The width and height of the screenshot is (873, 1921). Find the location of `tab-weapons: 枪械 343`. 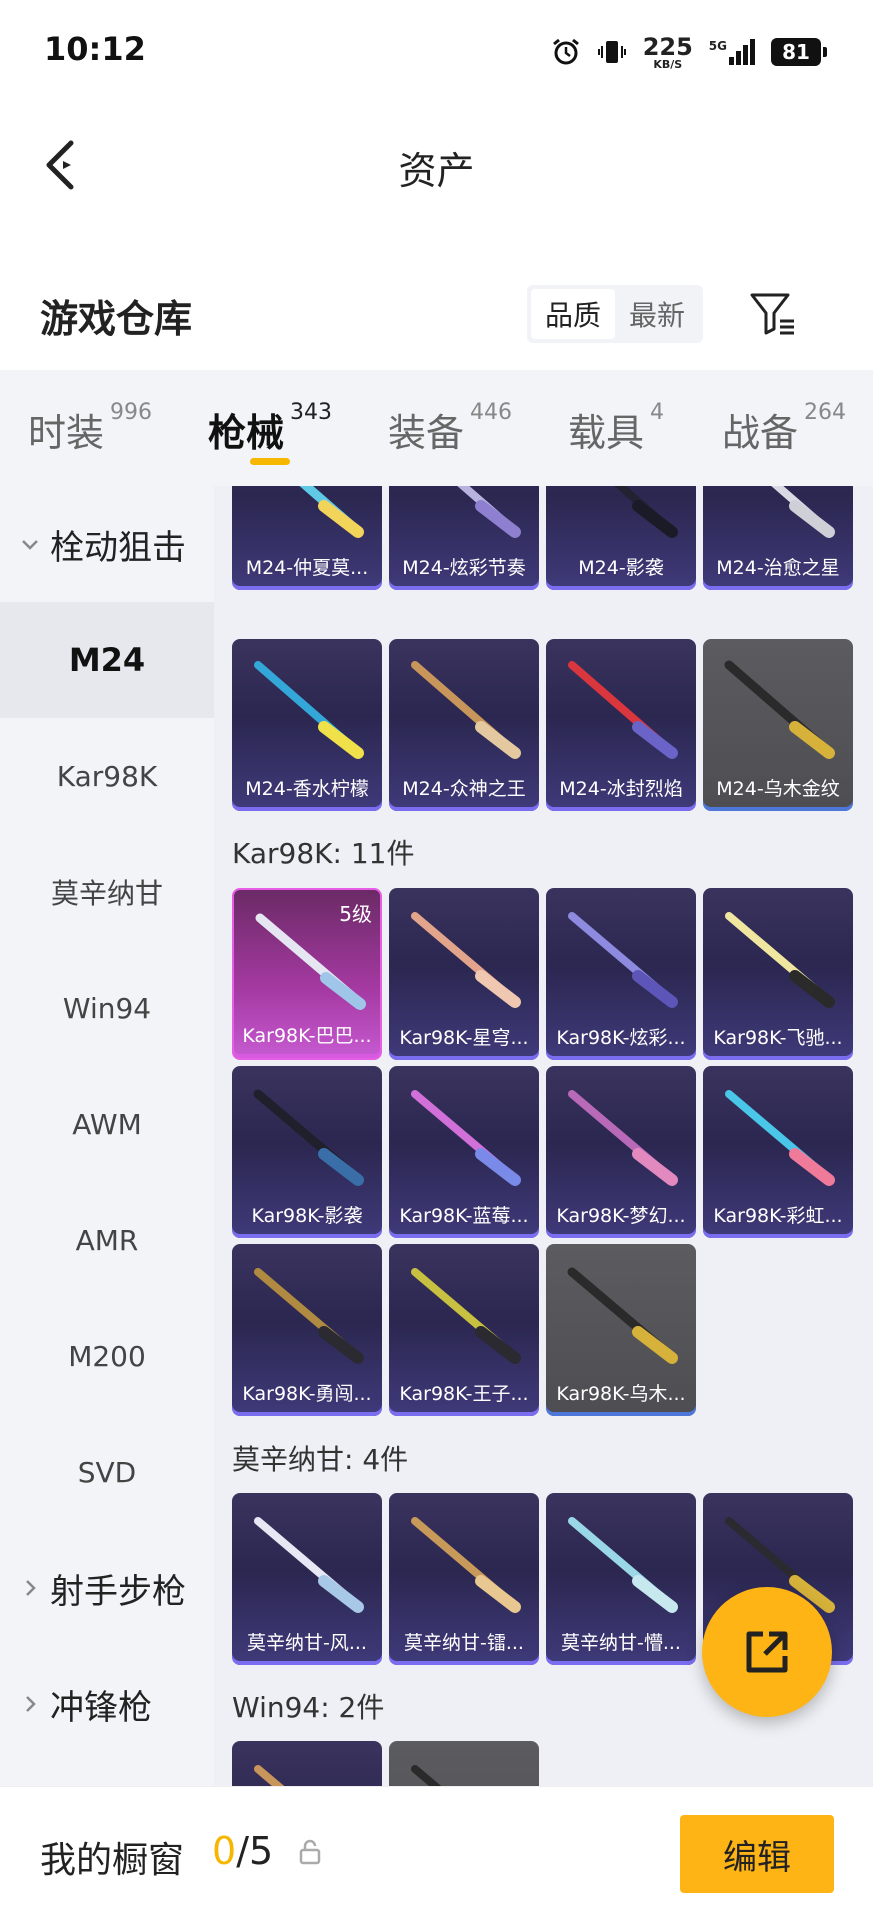

tab-weapons: 枪械 343 is located at coordinates (270, 428).